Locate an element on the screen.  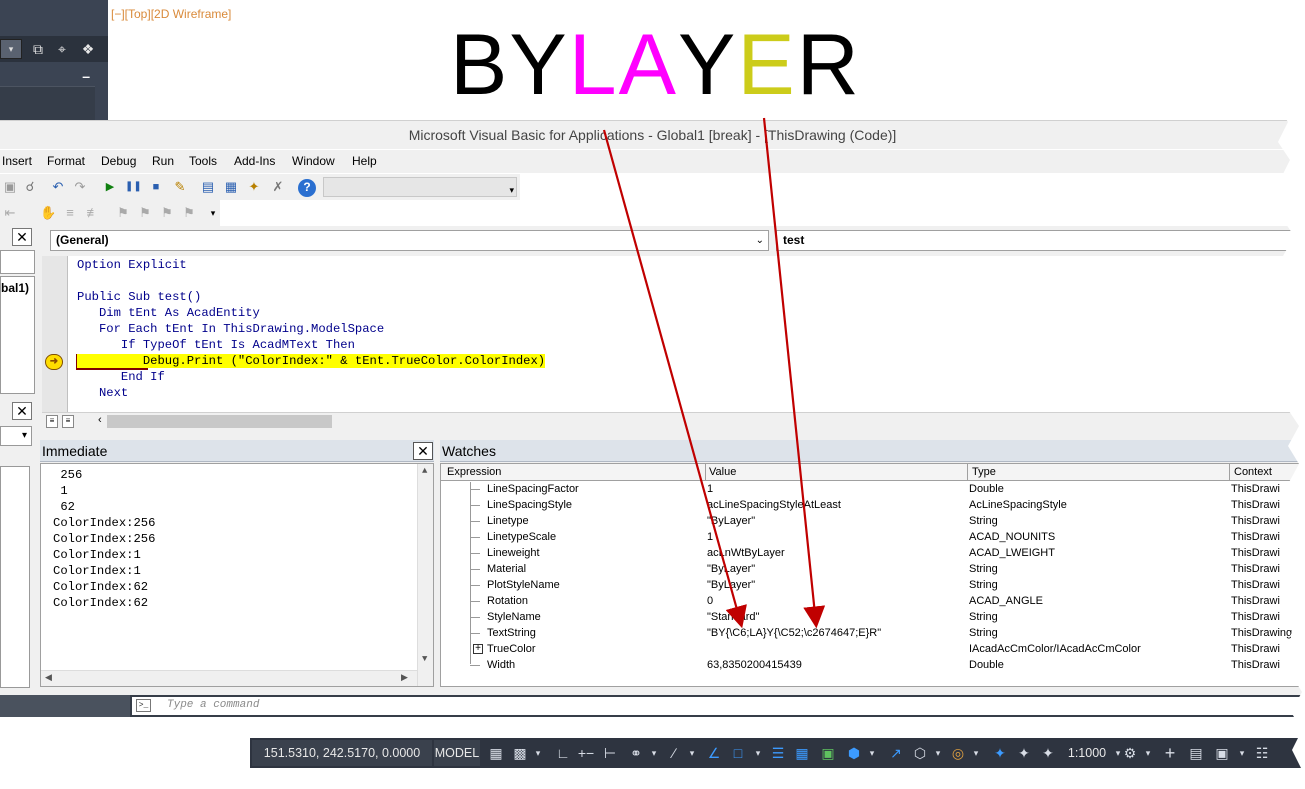
watch-row: Rotation 0 ACAD_ANGLE ThisDrawi is located at coordinates (873, 602).